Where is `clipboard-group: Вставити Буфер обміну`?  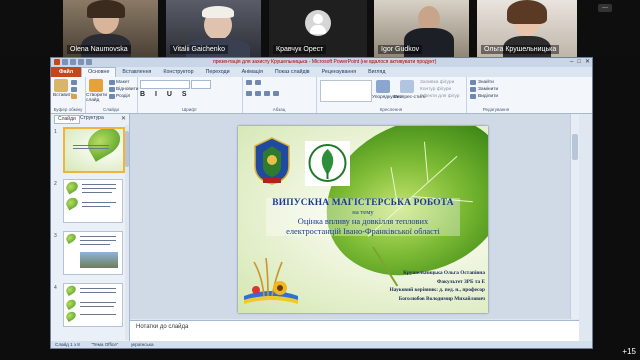
clipboard-group: Вставити Буфер обміну is located at coordinates (68, 95).